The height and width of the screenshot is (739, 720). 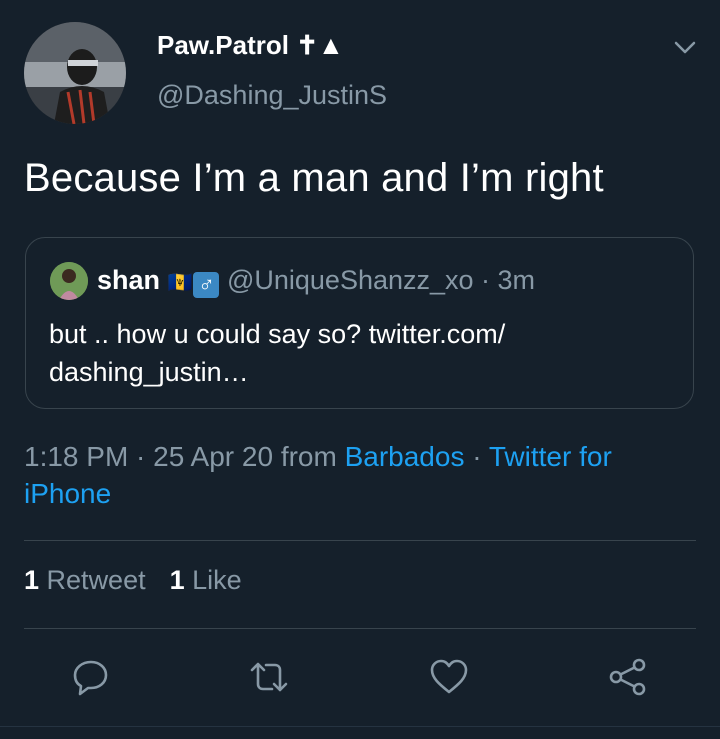 What do you see at coordinates (685, 47) in the screenshot?
I see `more-options-chevron-down-icon` at bounding box center [685, 47].